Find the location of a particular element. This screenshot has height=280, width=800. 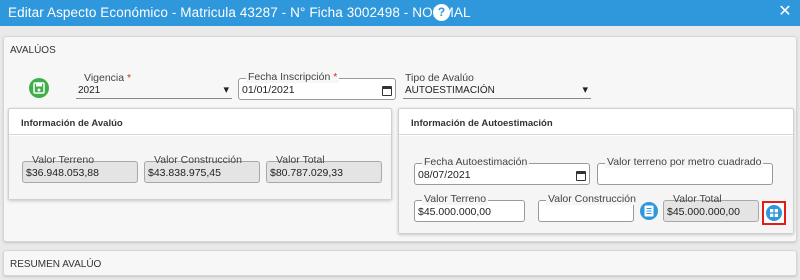

fecha-inscripcion-value: 01/01/2021 is located at coordinates (268, 90).